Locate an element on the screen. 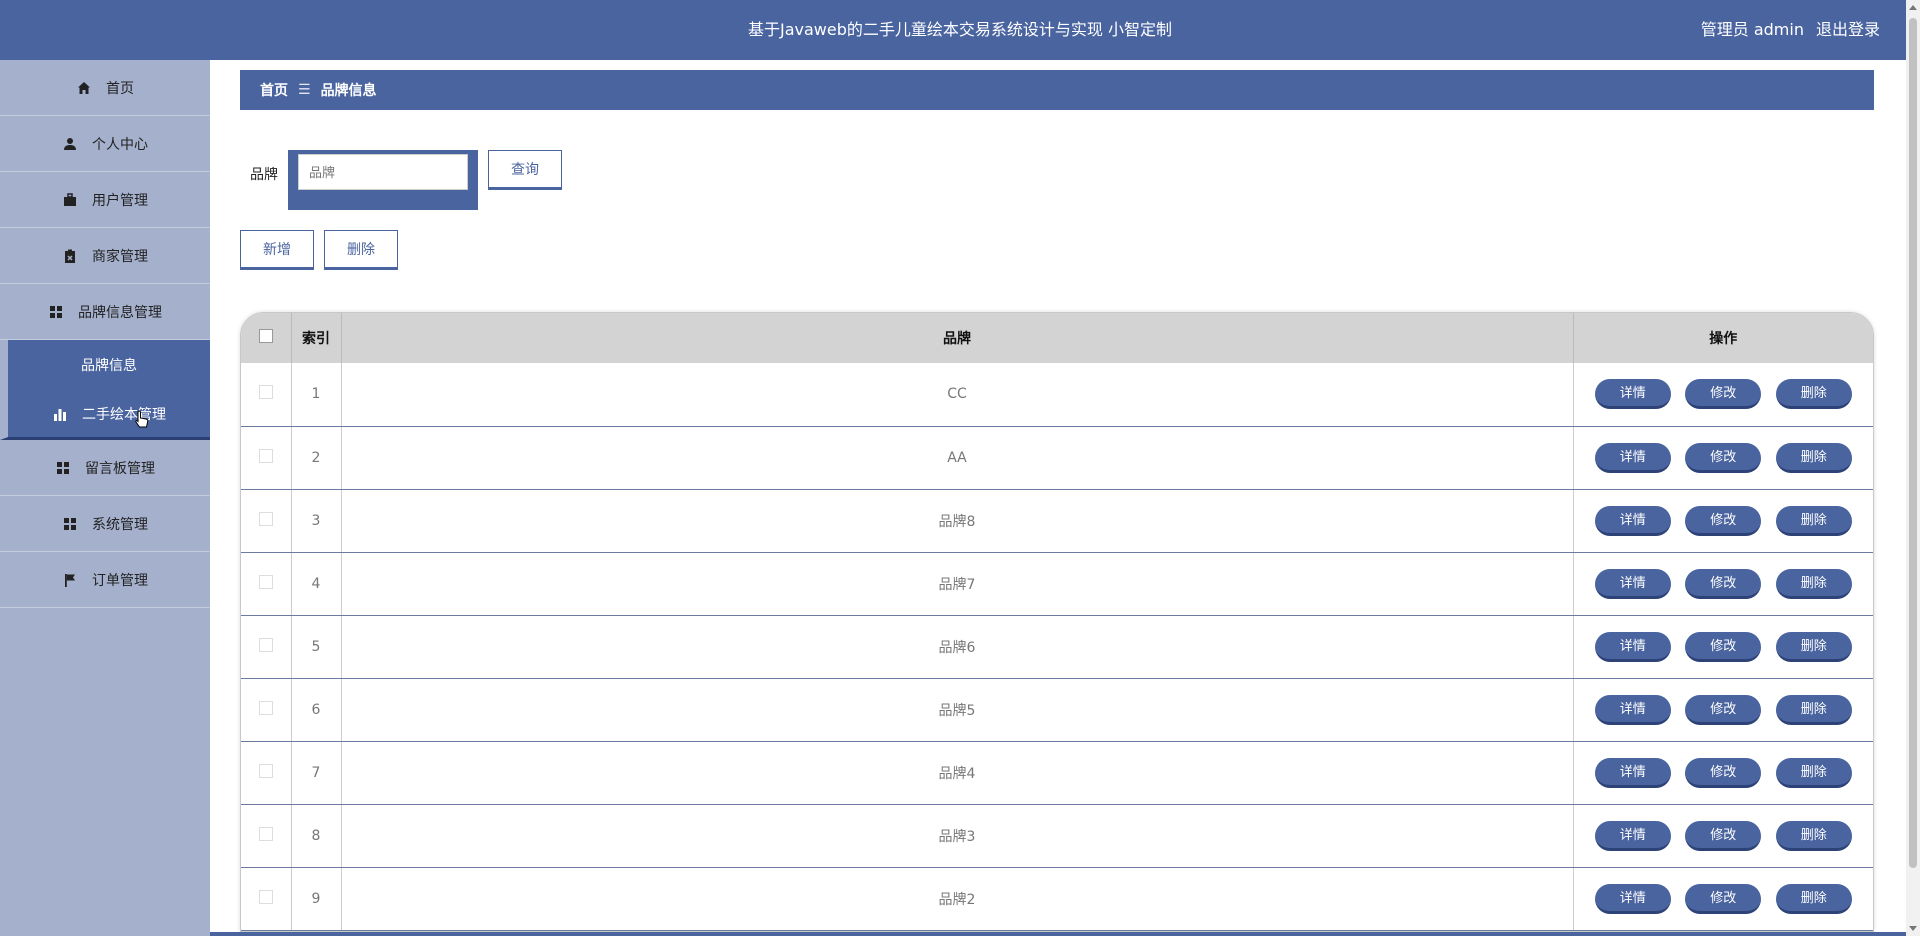 The height and width of the screenshot is (936, 1920). search-box is located at coordinates (383, 180).